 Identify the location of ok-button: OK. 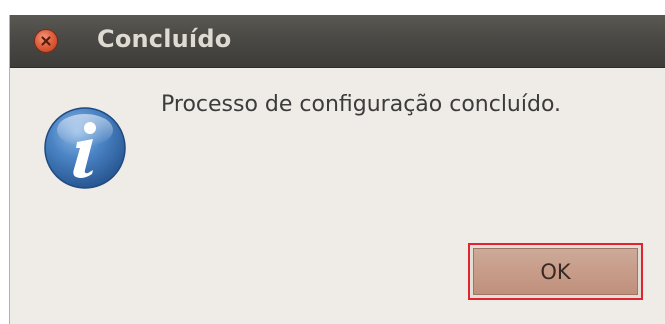
(555, 271).